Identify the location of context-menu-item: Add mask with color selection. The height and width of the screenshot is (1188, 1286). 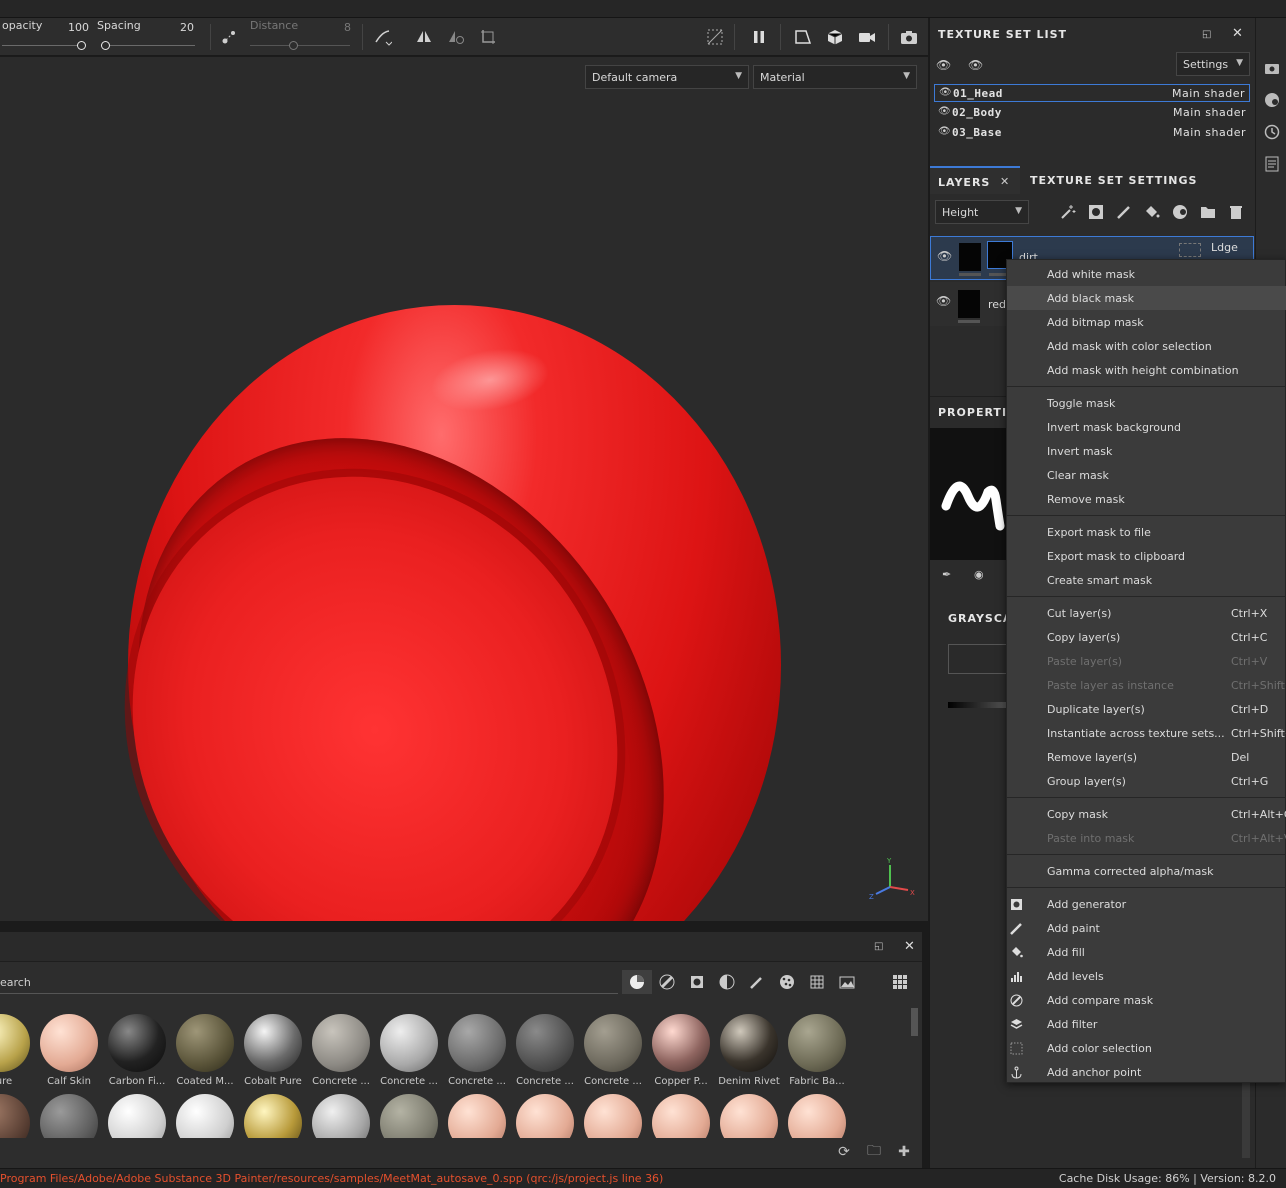
(1146, 346).